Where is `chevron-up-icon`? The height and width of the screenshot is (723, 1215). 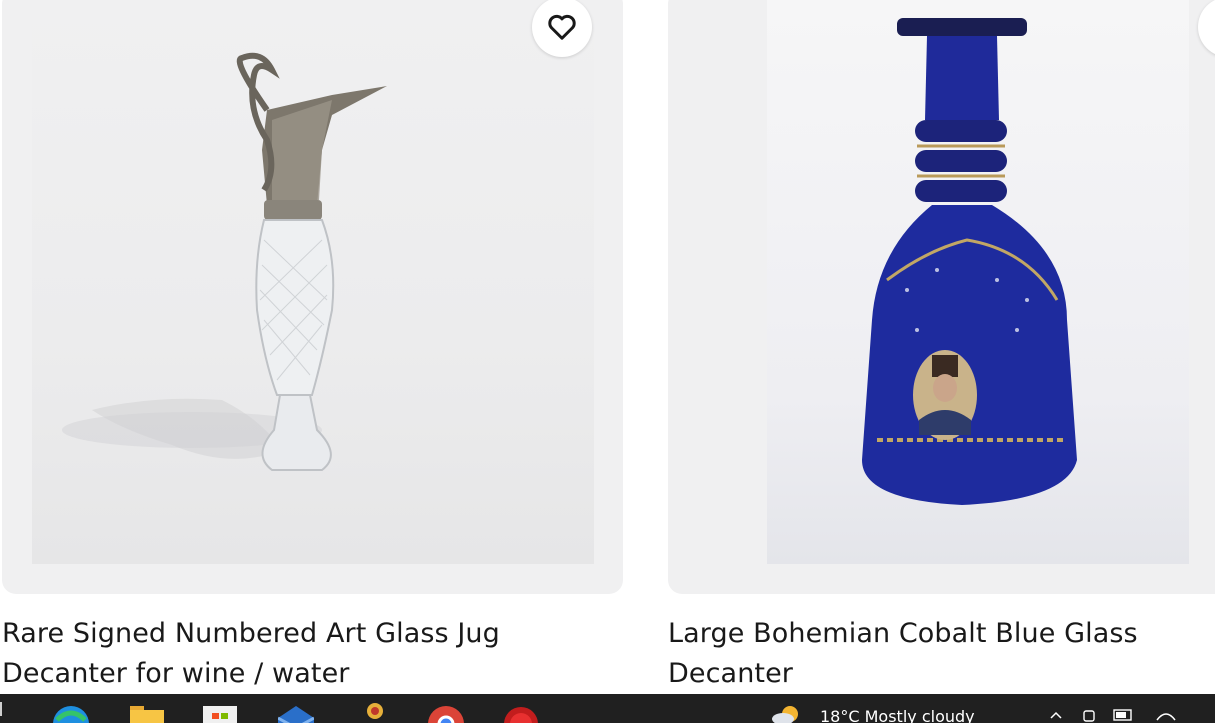 chevron-up-icon is located at coordinates (1056, 715).